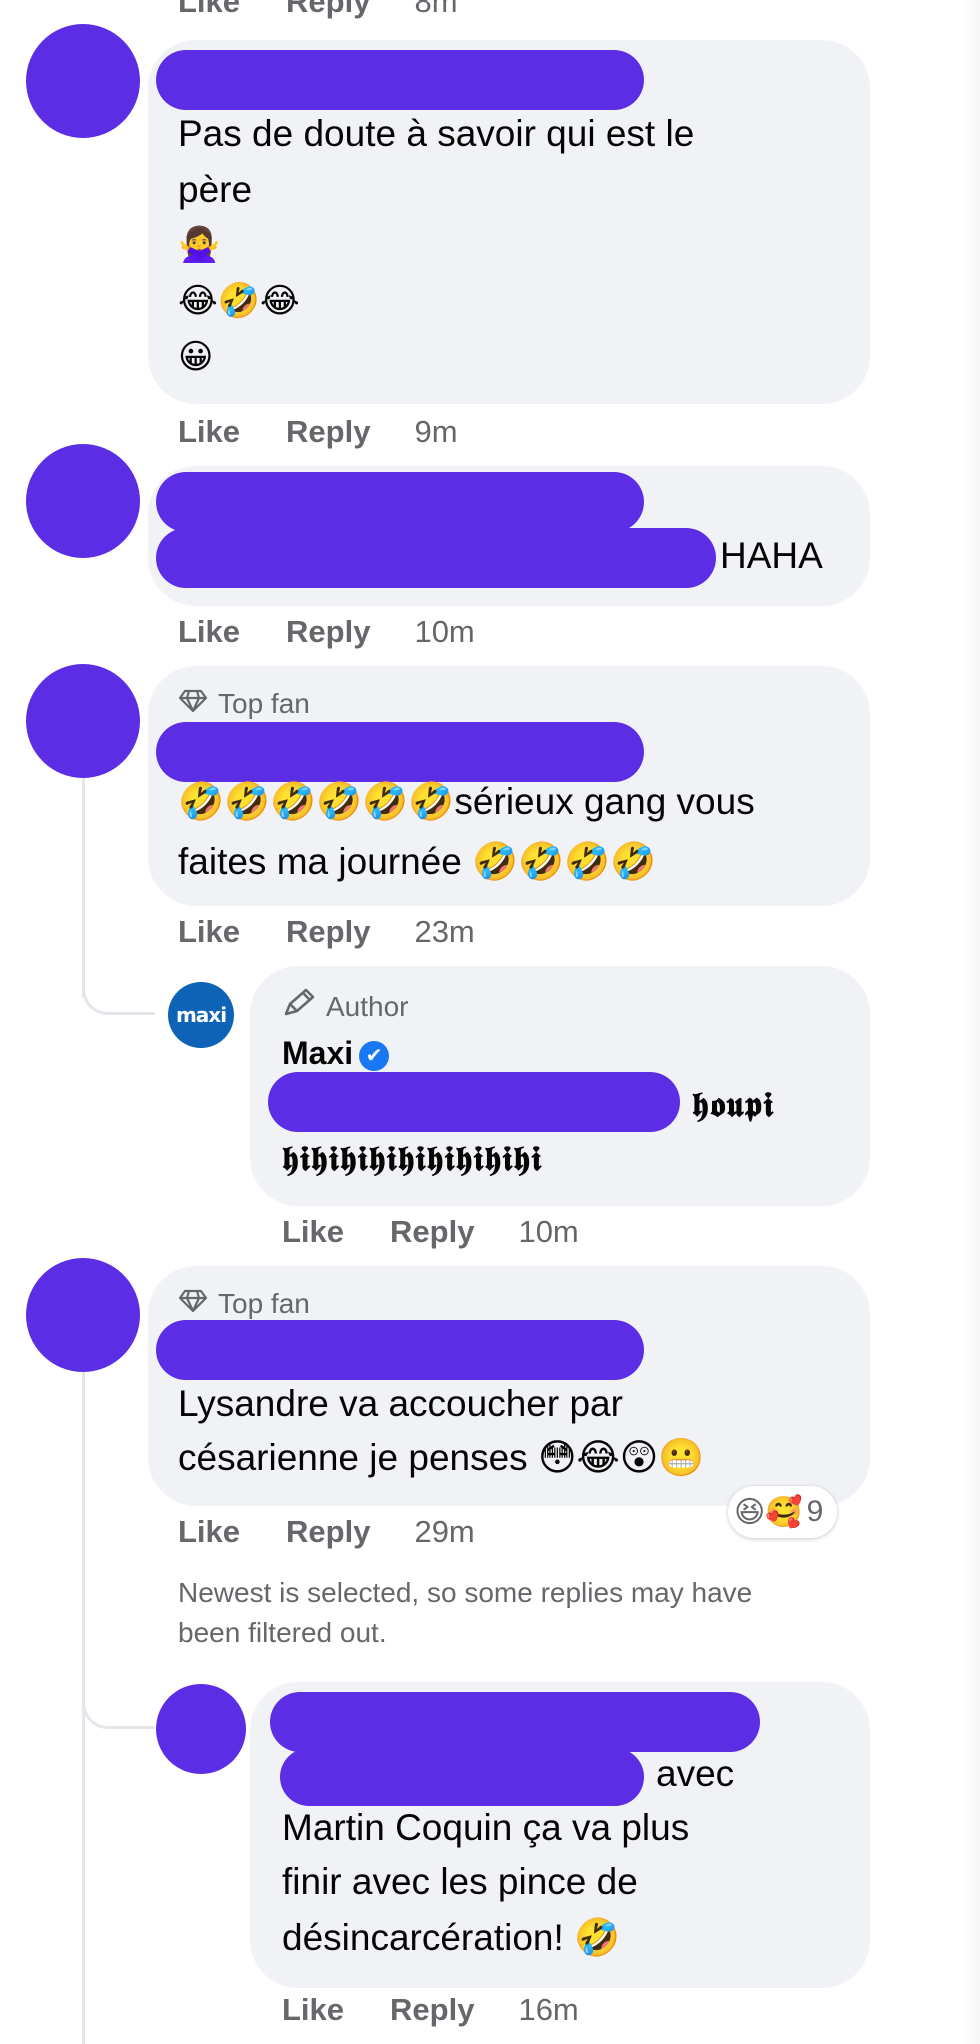  Describe the element at coordinates (436, 9) in the screenshot. I see `comment-time: 8m` at that location.